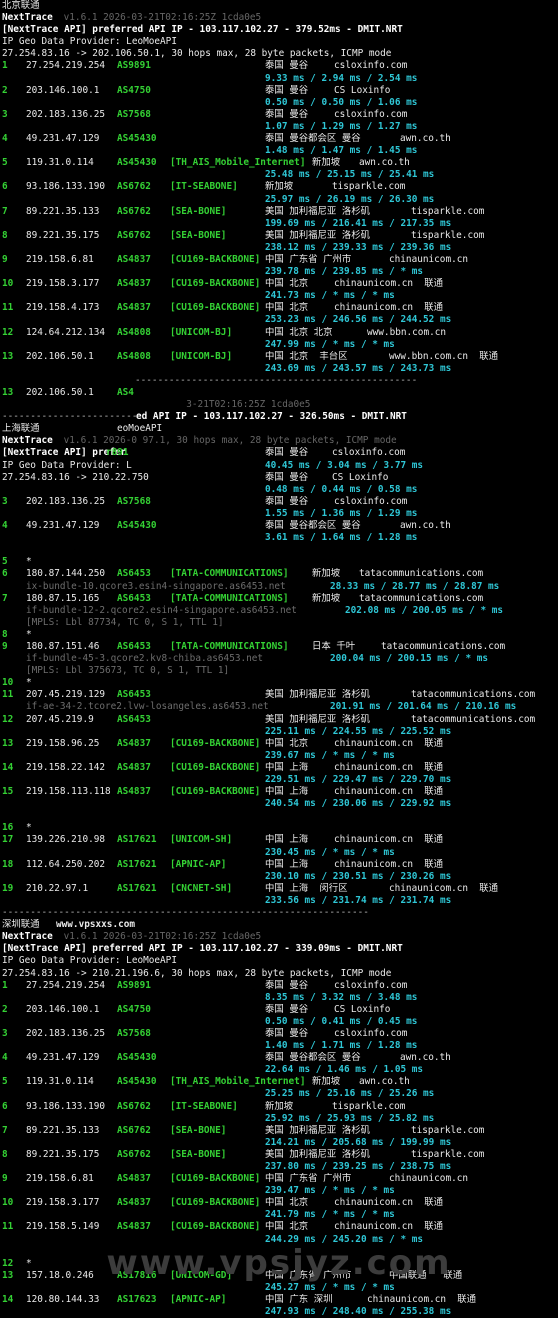 Image resolution: width=558 pixels, height=1318 pixels. What do you see at coordinates (66, 767) in the screenshot?
I see `hop-ip: 219.158.22.142` at bounding box center [66, 767].